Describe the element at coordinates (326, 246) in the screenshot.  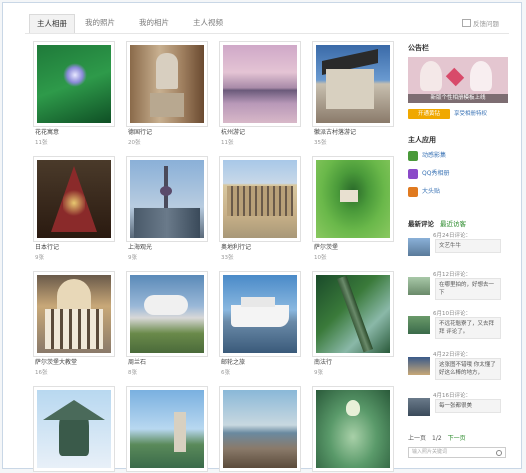
I see `album-name: 萨尔茨堡` at that location.